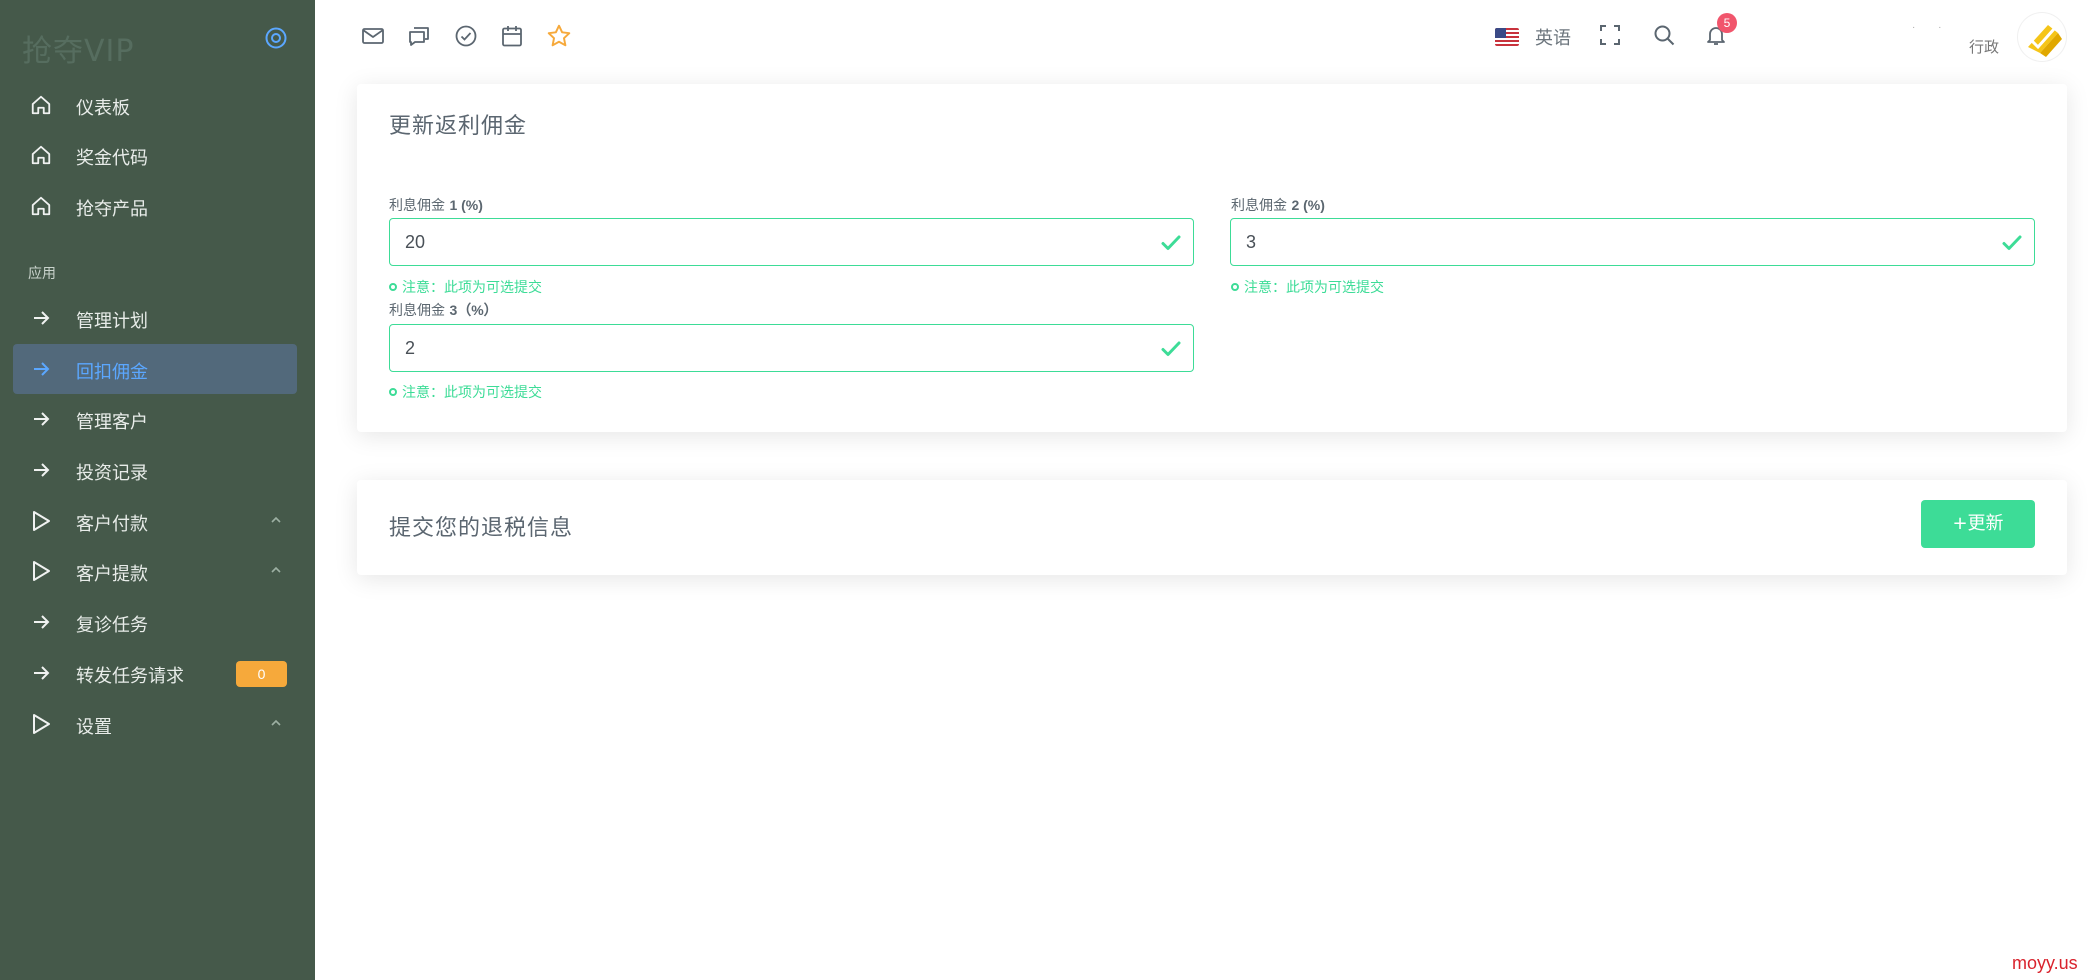 Image resolution: width=2095 pixels, height=980 pixels. I want to click on sidebar-item-dashboard: 仪表板, so click(155, 105).